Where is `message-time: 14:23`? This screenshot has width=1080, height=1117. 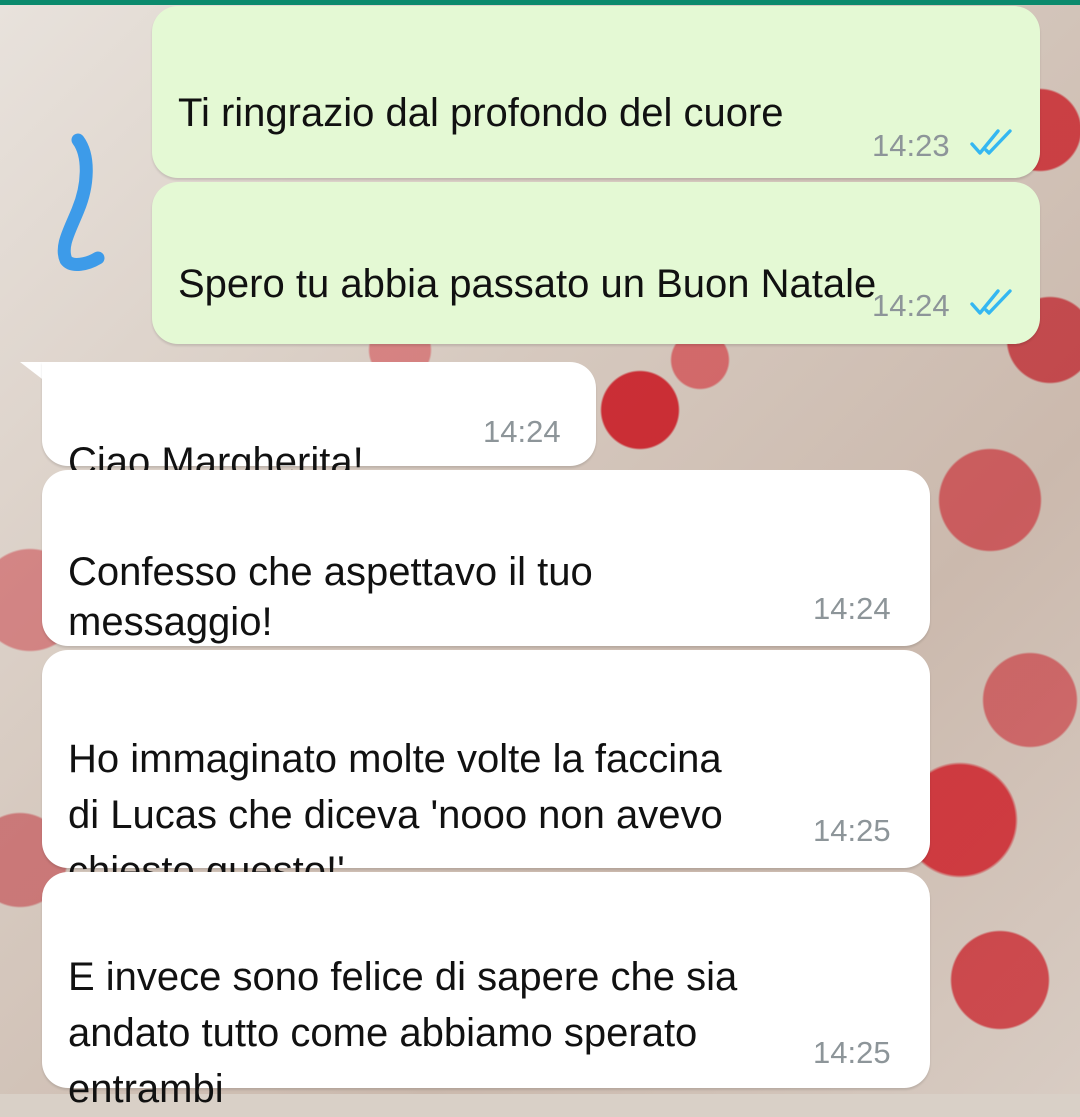 message-time: 14:23 is located at coordinates (911, 145).